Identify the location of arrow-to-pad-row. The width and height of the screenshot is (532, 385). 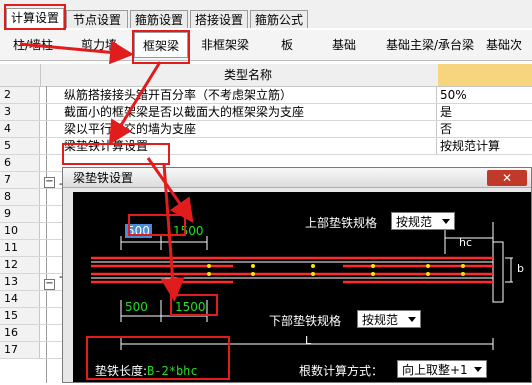
(135, 103).